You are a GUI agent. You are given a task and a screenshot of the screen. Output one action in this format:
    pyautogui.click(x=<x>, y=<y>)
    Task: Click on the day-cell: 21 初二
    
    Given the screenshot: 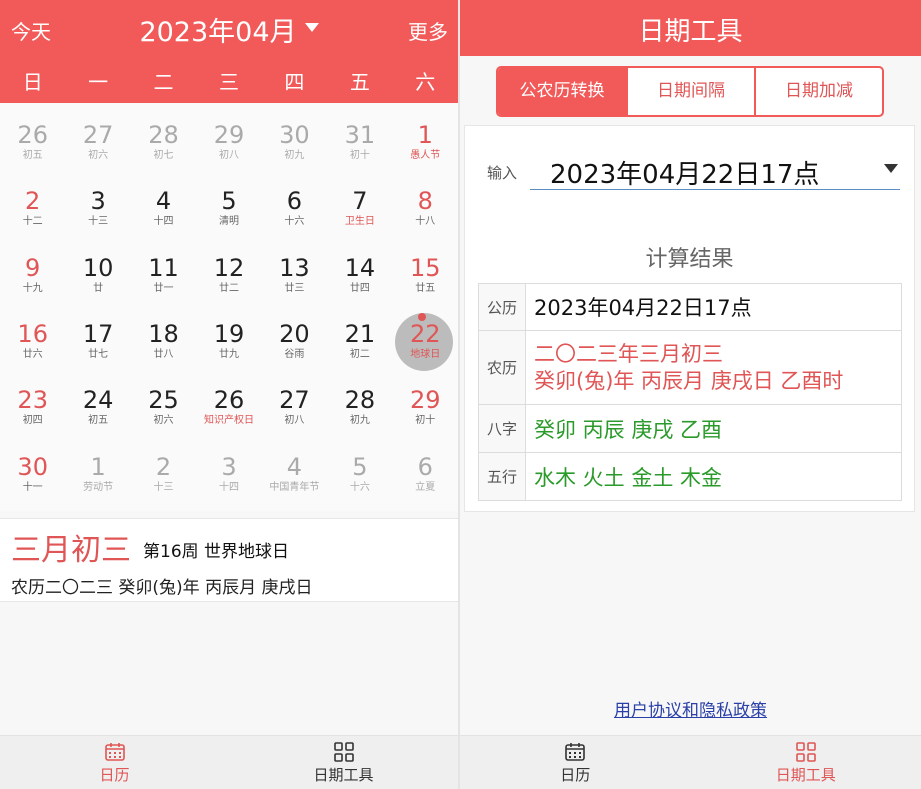 What is the action you would take?
    pyautogui.click(x=359, y=335)
    